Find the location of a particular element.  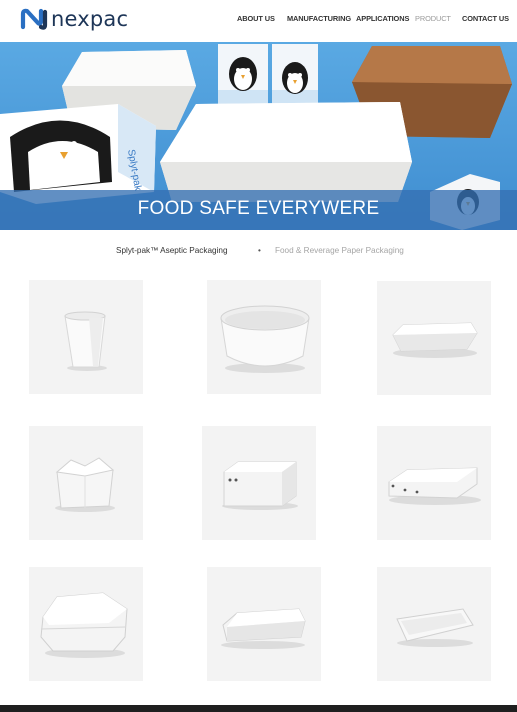

product-card-lidded-food-box is located at coordinates (259, 483).